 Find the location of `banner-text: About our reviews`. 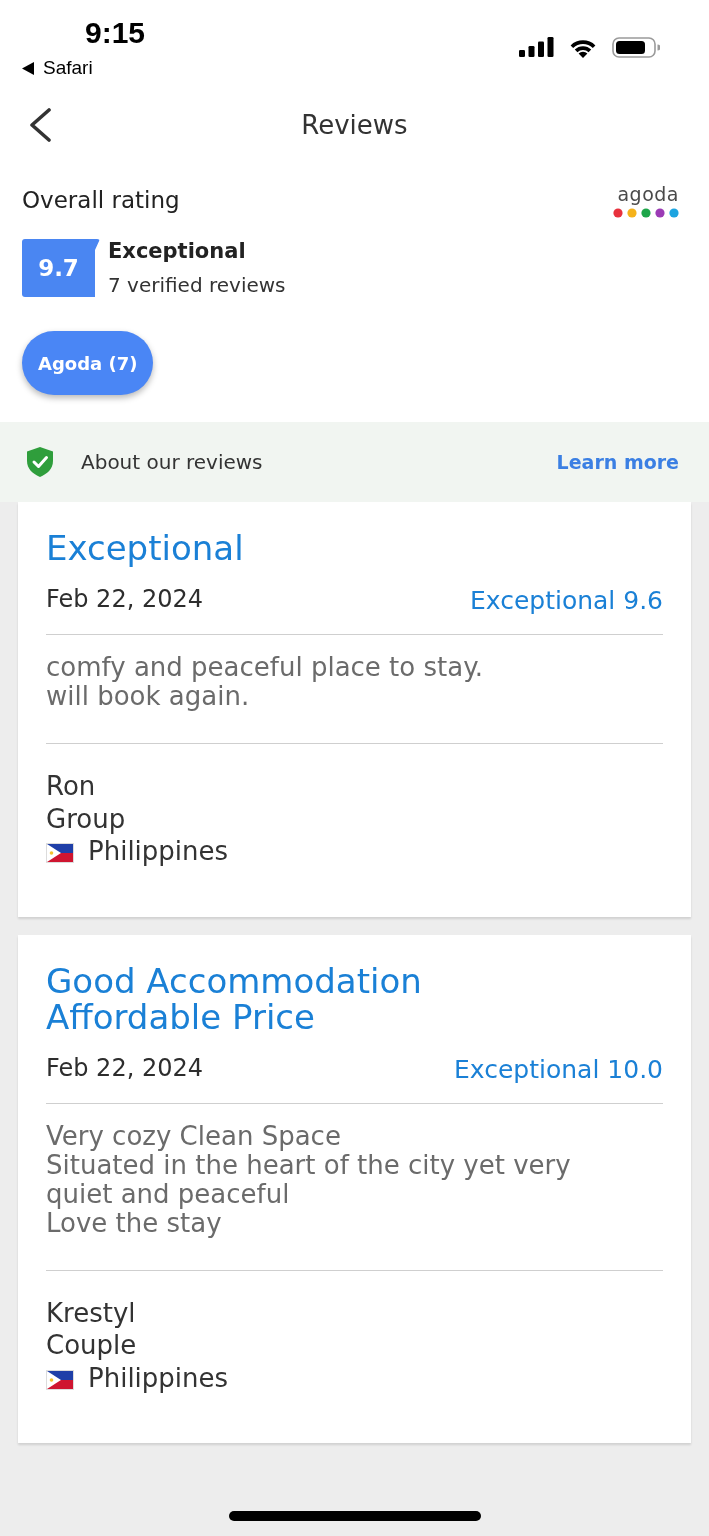

banner-text: About our reviews is located at coordinates (172, 462).